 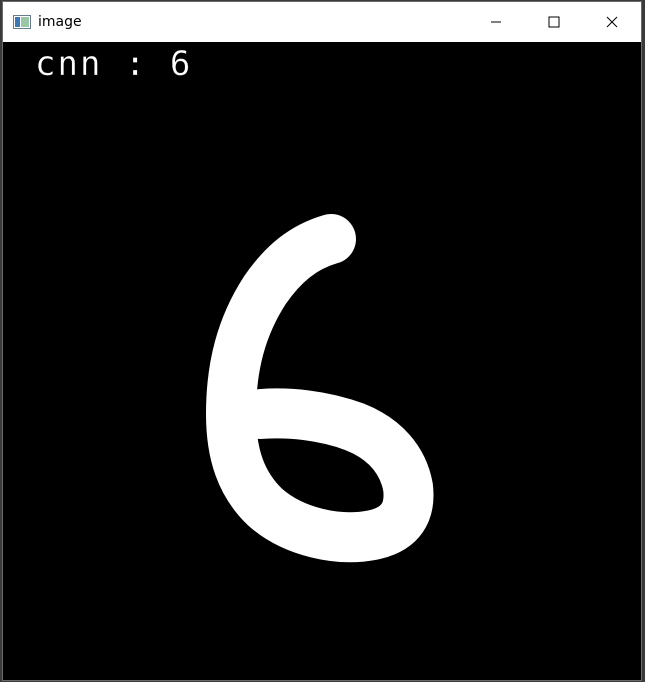 I want to click on app-window-icon, so click(x=22, y=22).